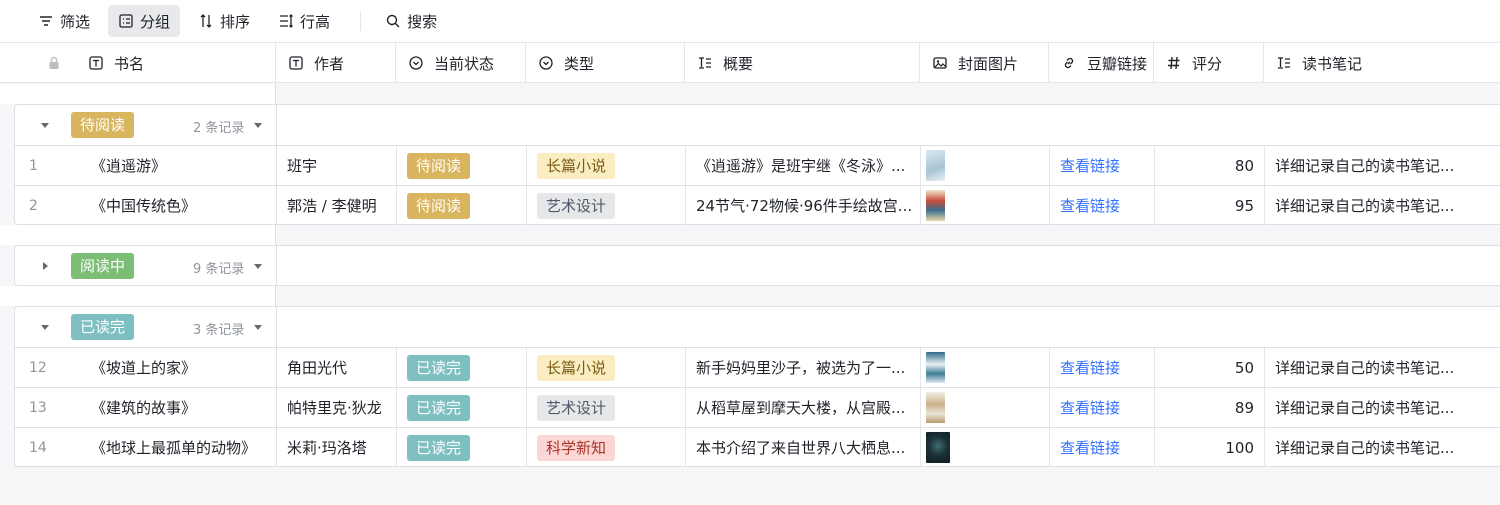  I want to click on header-author: 作者, so click(336, 63).